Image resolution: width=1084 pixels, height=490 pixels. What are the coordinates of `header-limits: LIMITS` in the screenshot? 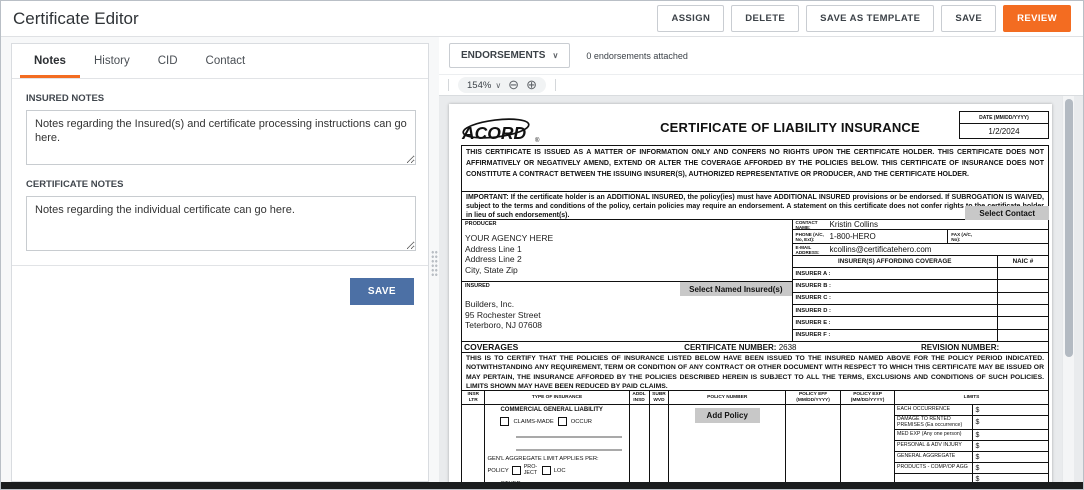 It's located at (971, 397).